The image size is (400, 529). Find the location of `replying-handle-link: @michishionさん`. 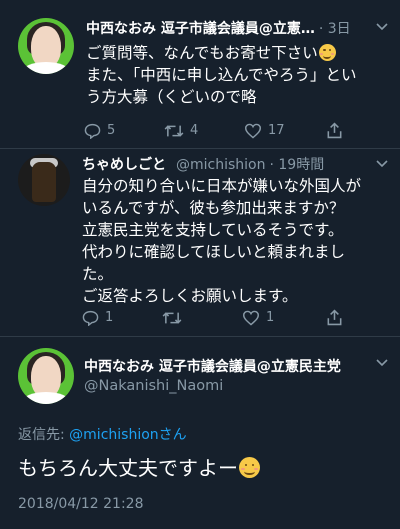

replying-handle-link: @michishionさん is located at coordinates (127, 435).